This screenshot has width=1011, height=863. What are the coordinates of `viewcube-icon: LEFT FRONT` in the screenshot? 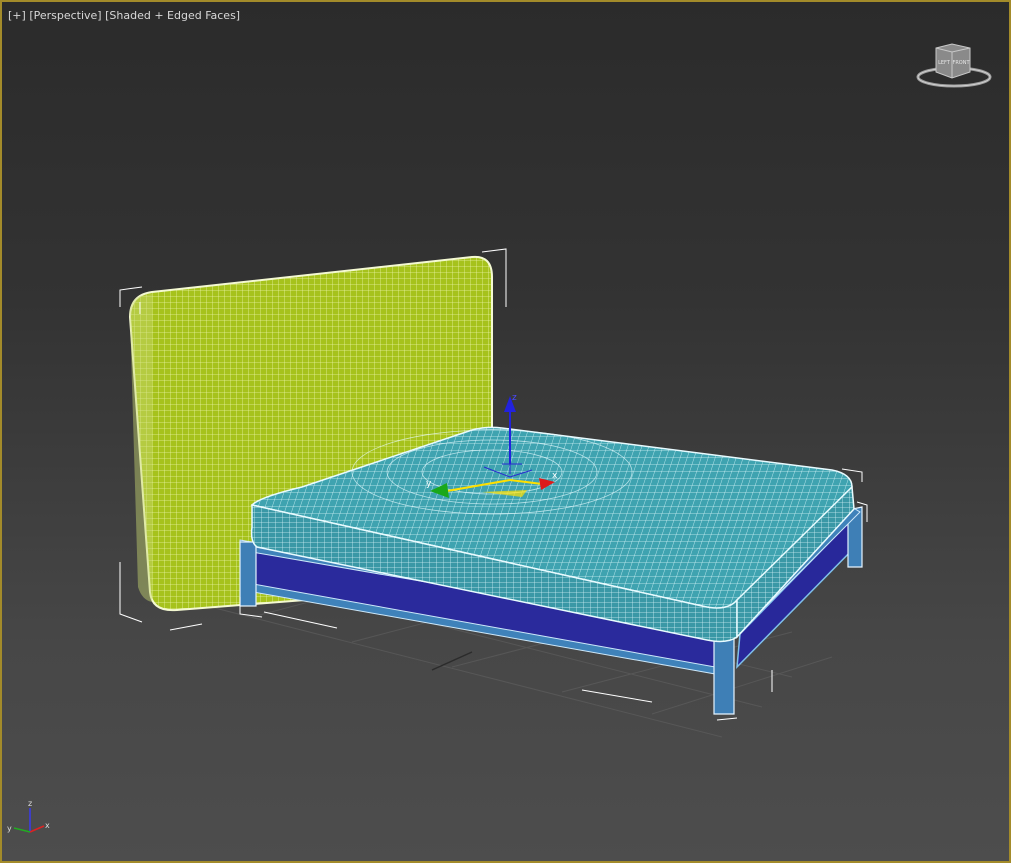 It's located at (955, 67).